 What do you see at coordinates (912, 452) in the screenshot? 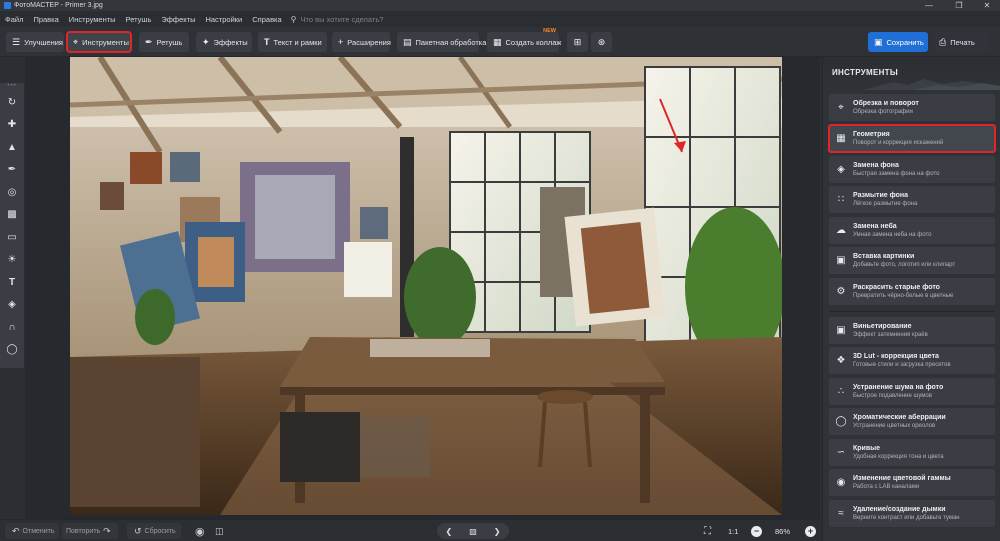
I see `tool-curves: ∽ Кривые Удобная коррекция тона и цвета` at bounding box center [912, 452].